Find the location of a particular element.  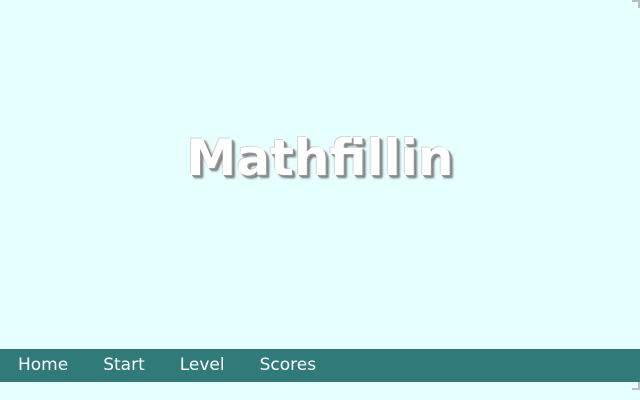

nav-item-start: Start is located at coordinates (123, 365).